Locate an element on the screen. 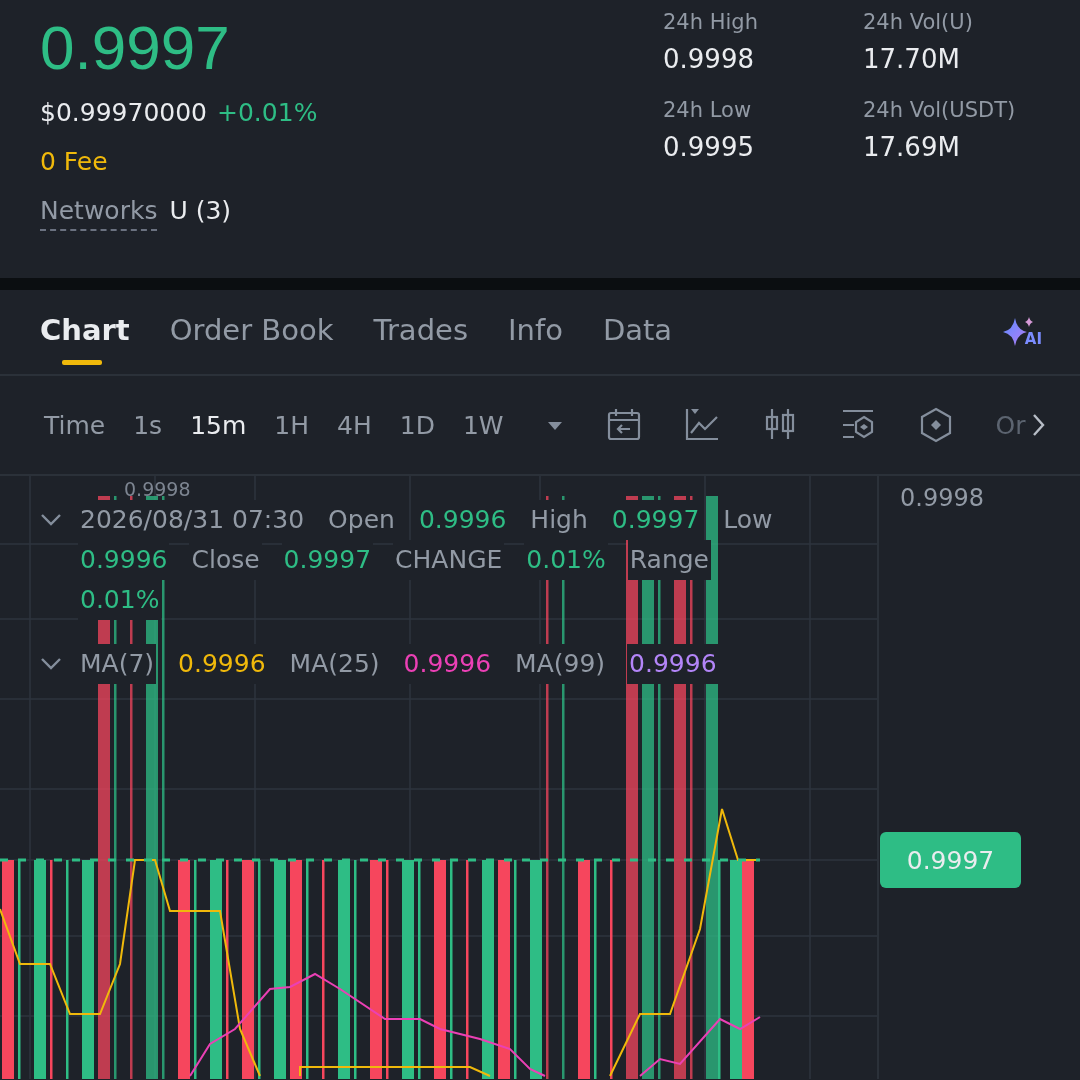 Image resolution: width=1080 pixels, height=1080 pixels. legend-label: Close is located at coordinates (225, 560).